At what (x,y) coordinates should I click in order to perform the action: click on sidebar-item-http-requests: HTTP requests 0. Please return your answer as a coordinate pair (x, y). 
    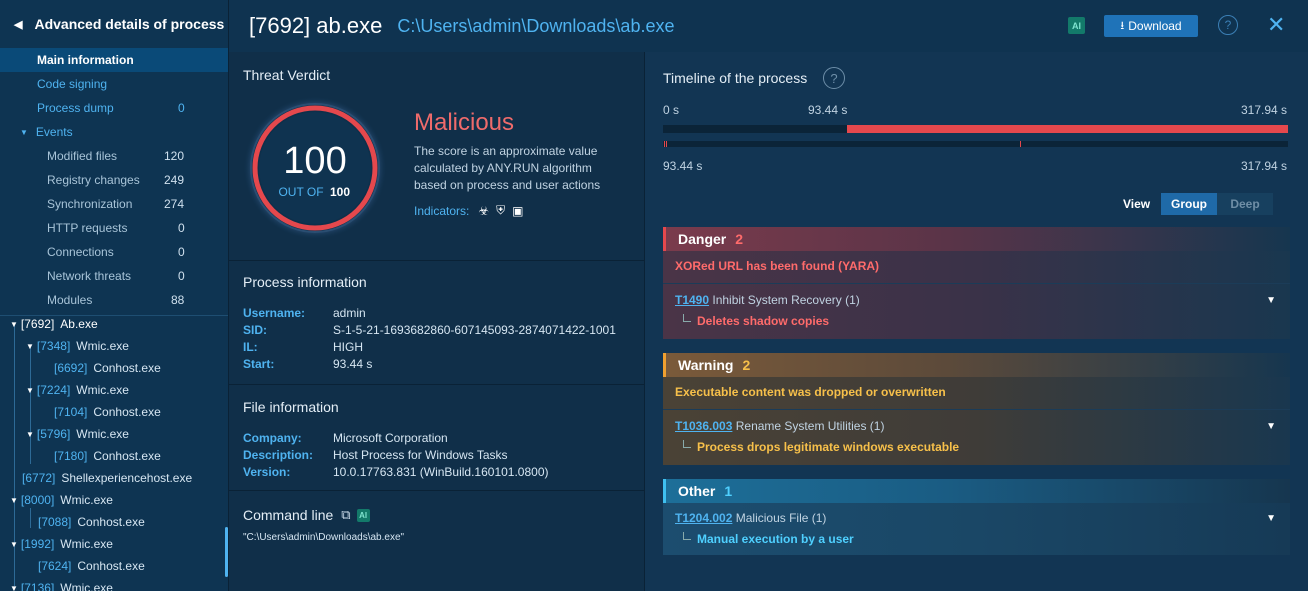
    Looking at the image, I should click on (114, 228).